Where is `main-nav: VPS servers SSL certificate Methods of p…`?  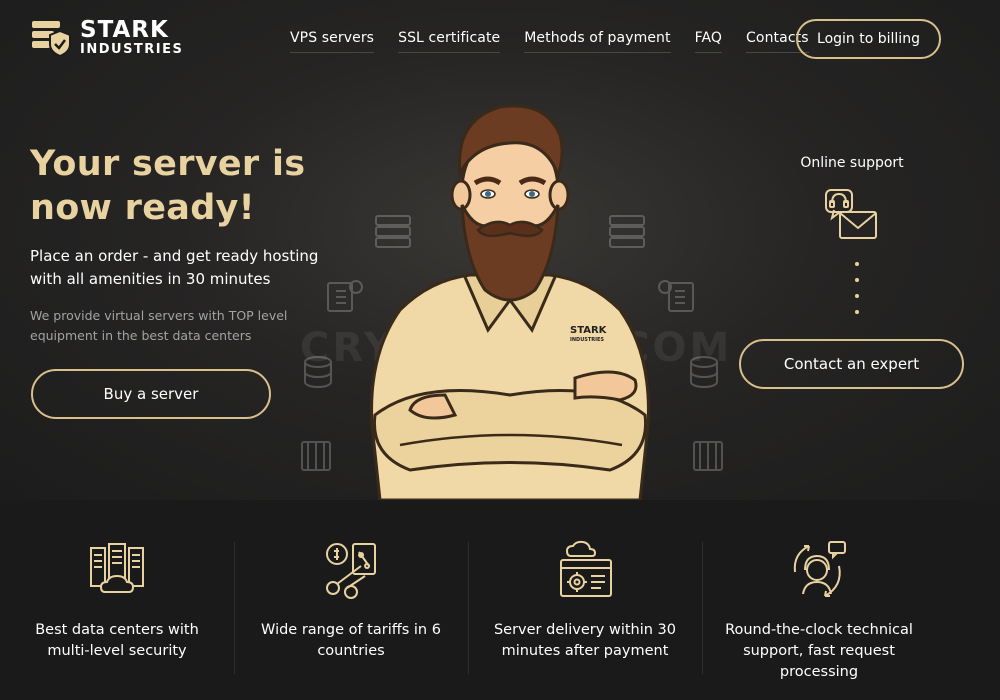
main-nav: VPS servers SSL certificate Methods of p… is located at coordinates (549, 41).